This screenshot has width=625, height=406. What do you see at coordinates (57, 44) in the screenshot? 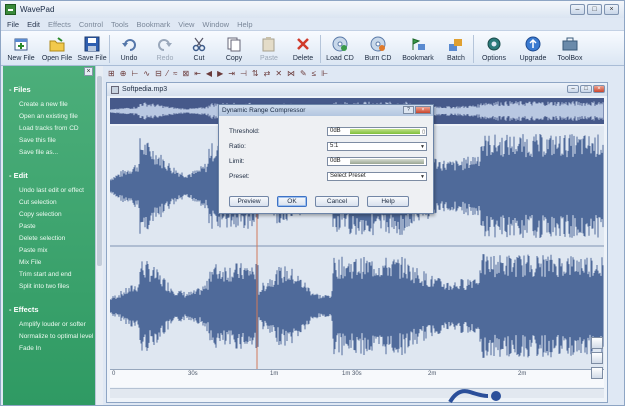
I see `open-folder-icon` at bounding box center [57, 44].